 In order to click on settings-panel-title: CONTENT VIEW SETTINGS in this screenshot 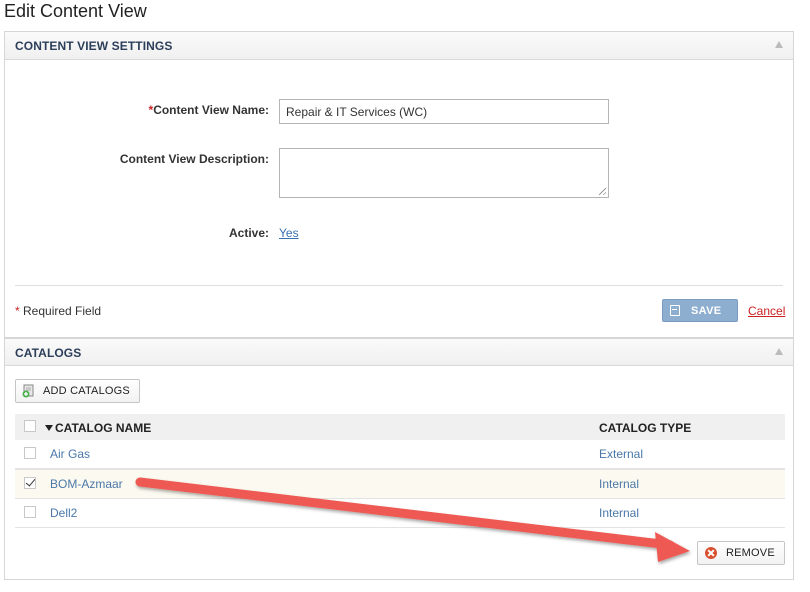, I will do `click(94, 46)`.